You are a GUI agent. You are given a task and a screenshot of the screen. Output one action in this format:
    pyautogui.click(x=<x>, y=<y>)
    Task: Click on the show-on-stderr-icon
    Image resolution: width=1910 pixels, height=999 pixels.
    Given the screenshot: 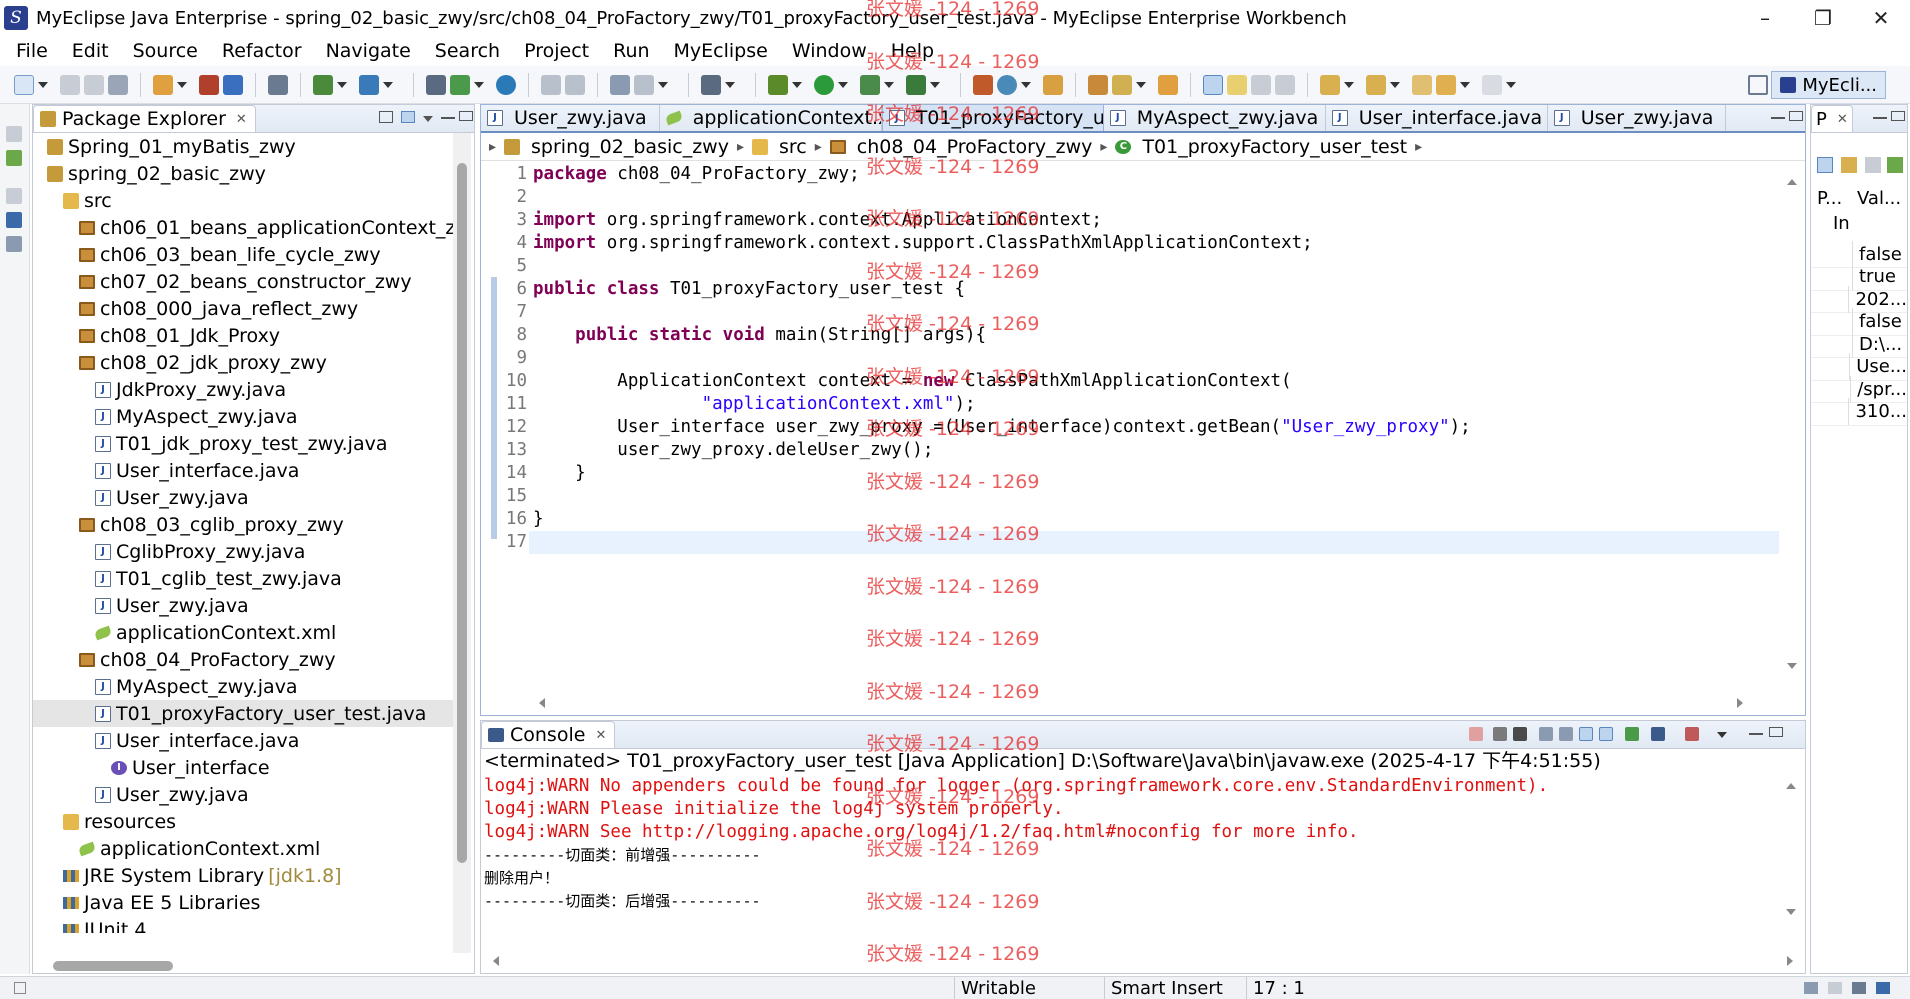 What is the action you would take?
    pyautogui.click(x=1606, y=734)
    